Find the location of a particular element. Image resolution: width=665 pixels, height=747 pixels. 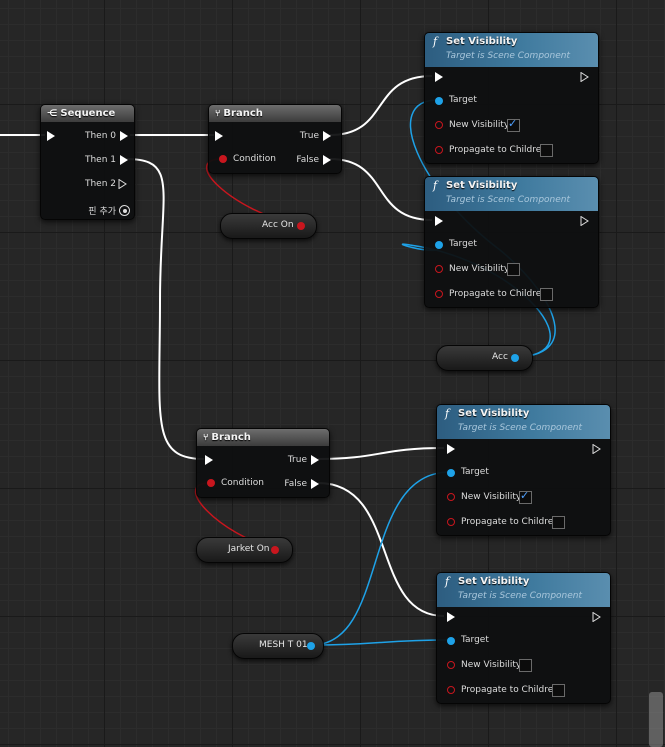

branch-top-false-pin is located at coordinates (327, 160).